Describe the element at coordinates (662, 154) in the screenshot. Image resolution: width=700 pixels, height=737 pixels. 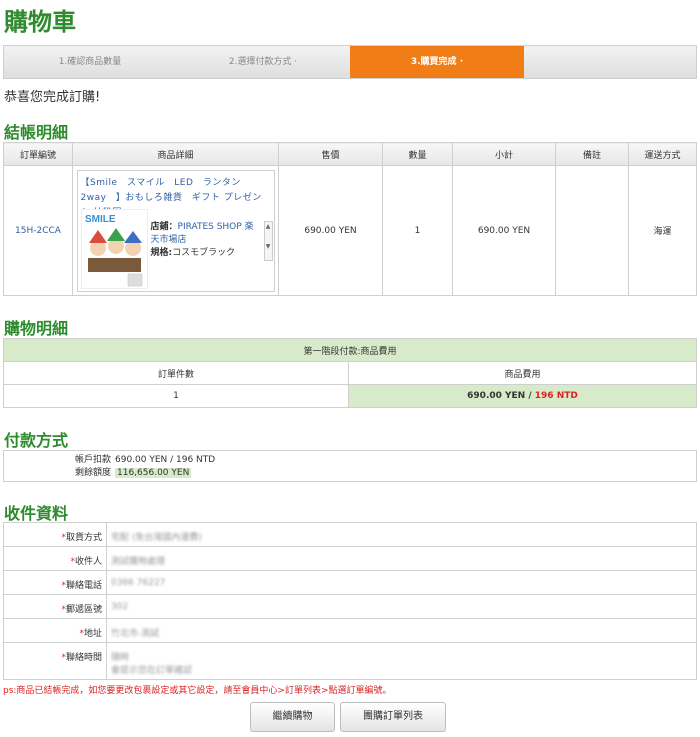
I see `col-shipping: 運送方式` at that location.